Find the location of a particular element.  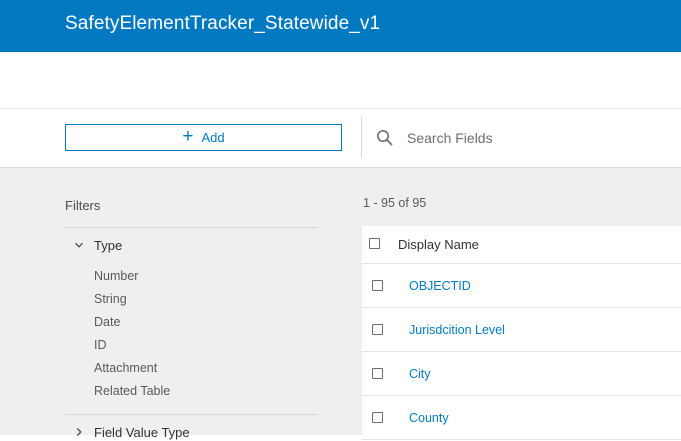

table-header: Display Name is located at coordinates (521, 245).